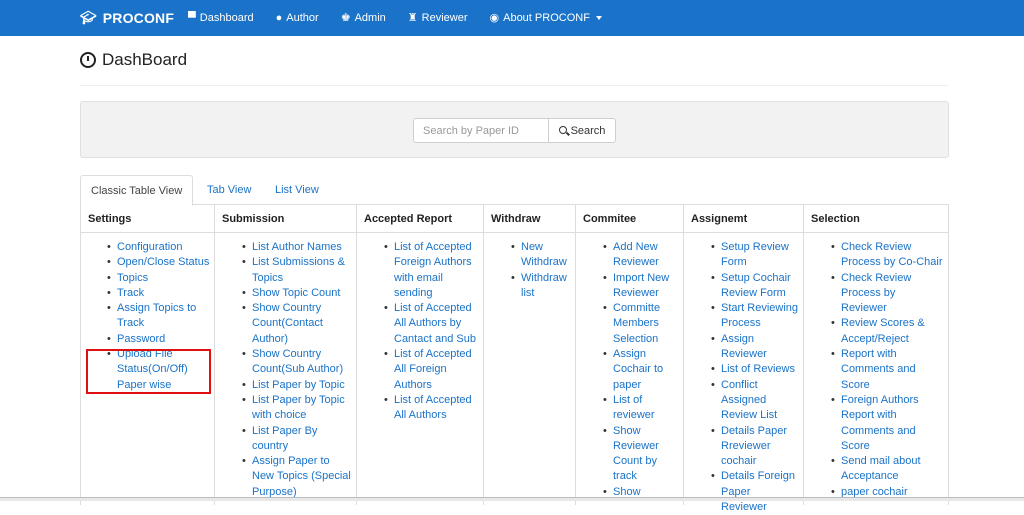 The width and height of the screenshot is (1024, 515). Describe the element at coordinates (192, 17) in the screenshot. I see `dashboard-icon: ▀` at that location.